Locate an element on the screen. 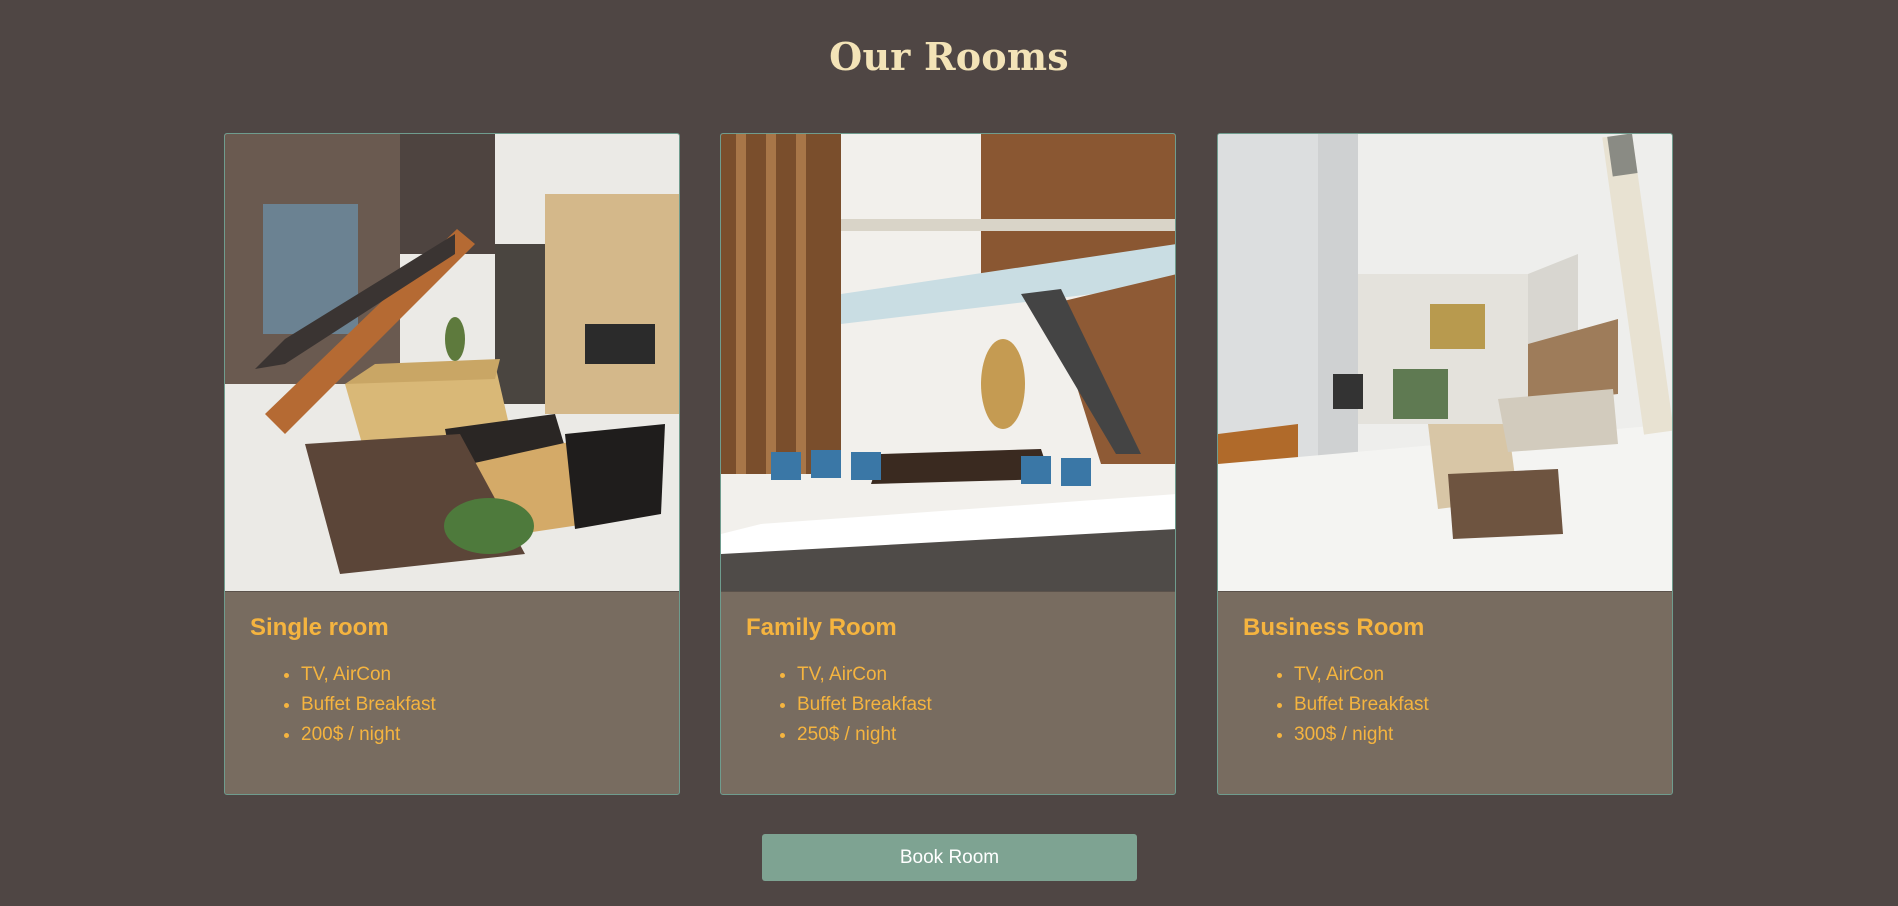  feature-item: 200$ / night is located at coordinates (477, 735).